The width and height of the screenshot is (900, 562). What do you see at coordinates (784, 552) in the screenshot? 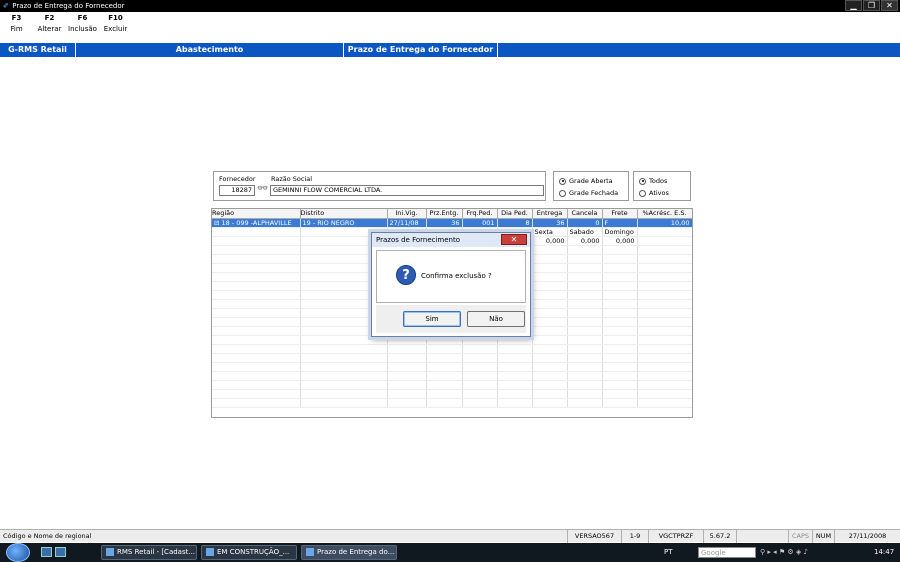
I see `search-icon: ⚲ ▸ ◂ ⚑ ⚙ ◈ ♪` at bounding box center [784, 552].